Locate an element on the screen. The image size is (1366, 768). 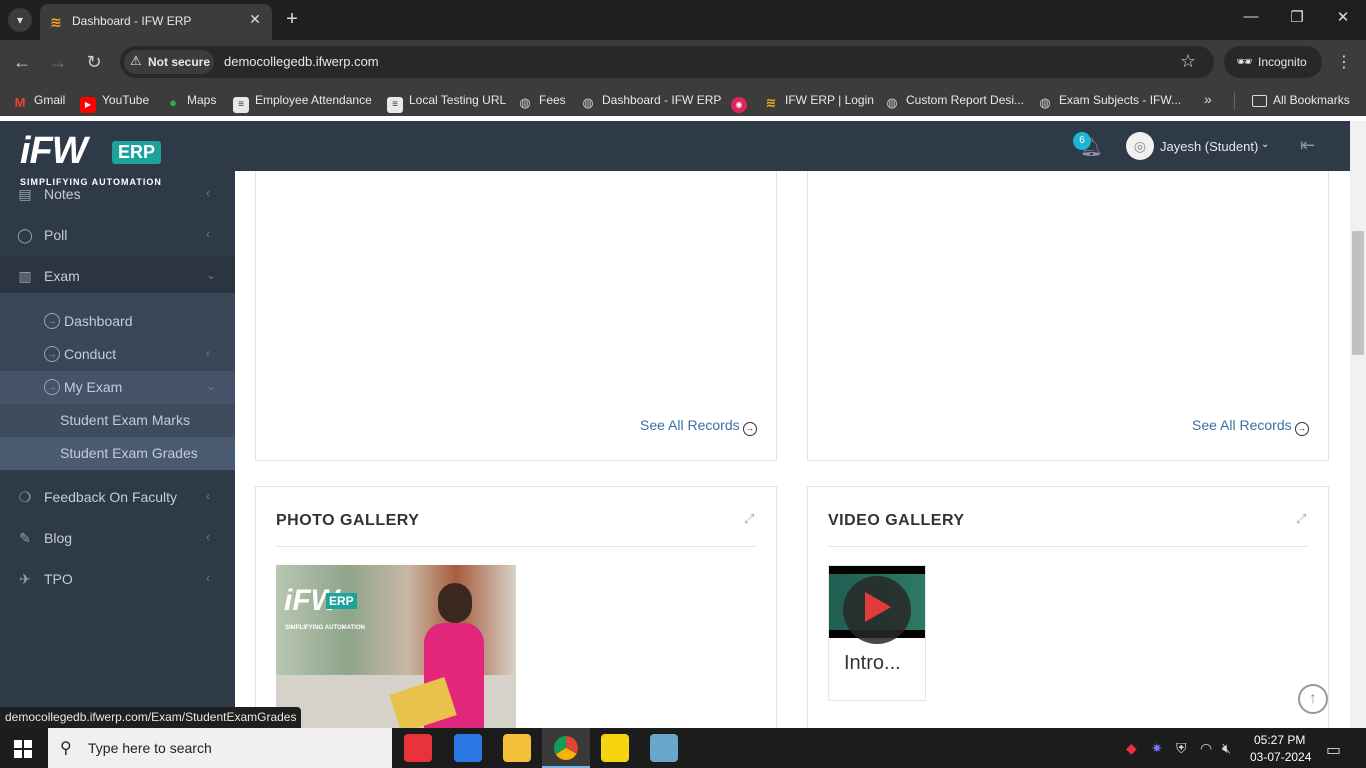
back-icon: ← is located at coordinates (22, 62).